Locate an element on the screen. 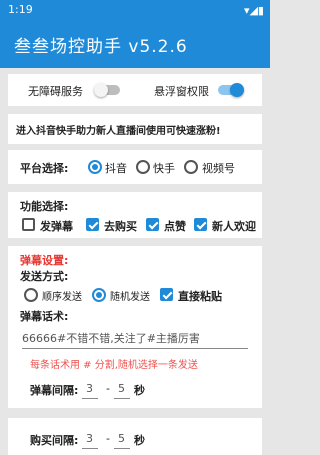 The height and width of the screenshot is (455, 320). features-card: 功能选择: 发弹幕 去购买 点赞 新人欢迎 is located at coordinates (135, 215).